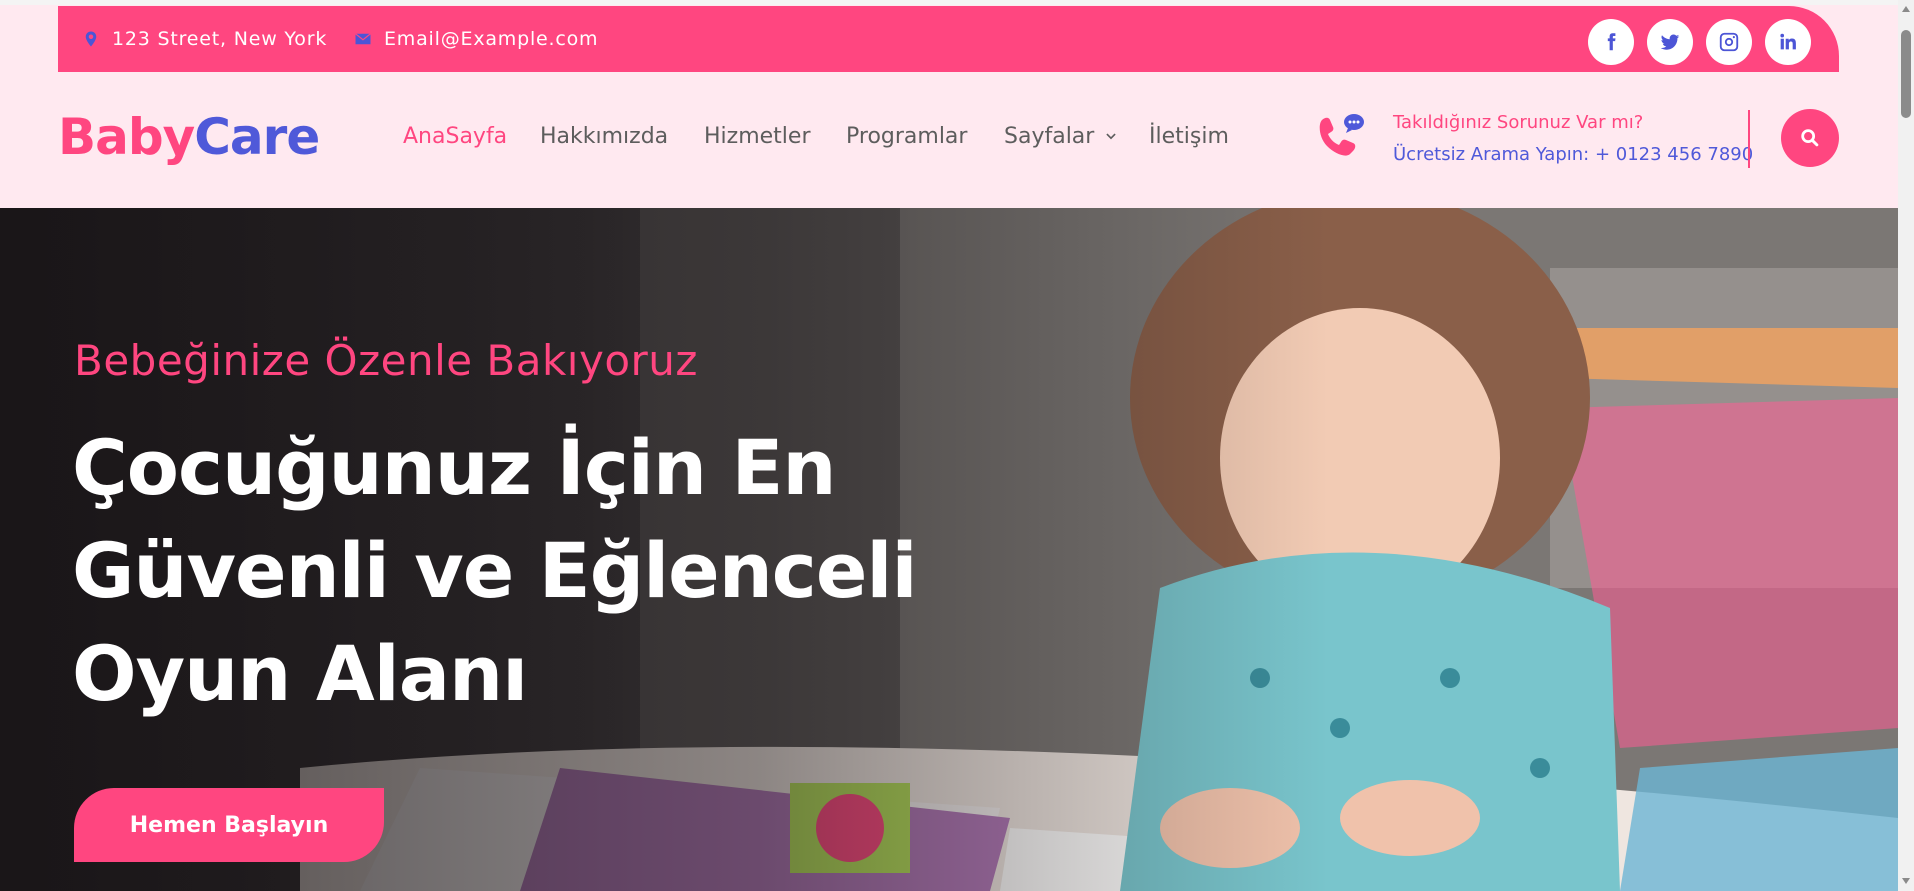 The width and height of the screenshot is (1914, 891). I want to click on topbar: 123 Street, New York Email@Example.com, so click(948, 39).